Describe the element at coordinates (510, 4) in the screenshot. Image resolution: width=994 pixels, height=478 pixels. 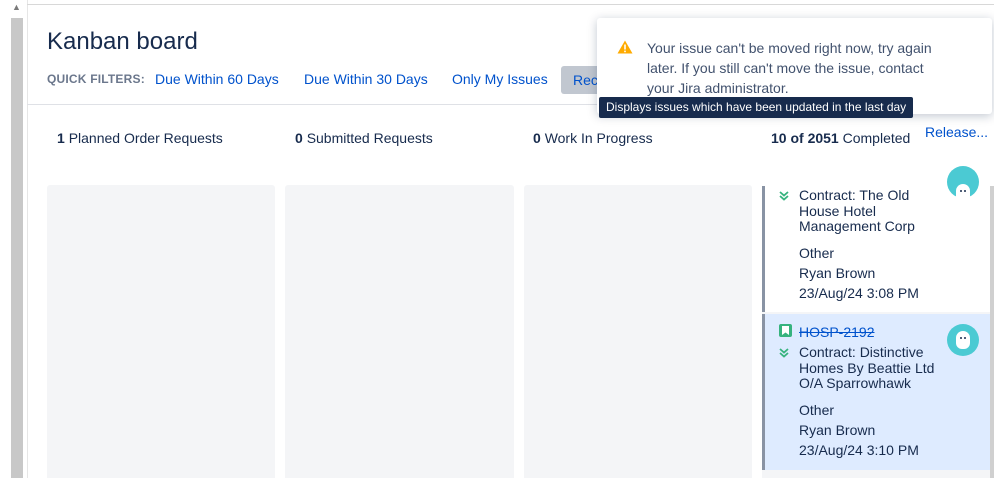
I see `top-divider` at that location.